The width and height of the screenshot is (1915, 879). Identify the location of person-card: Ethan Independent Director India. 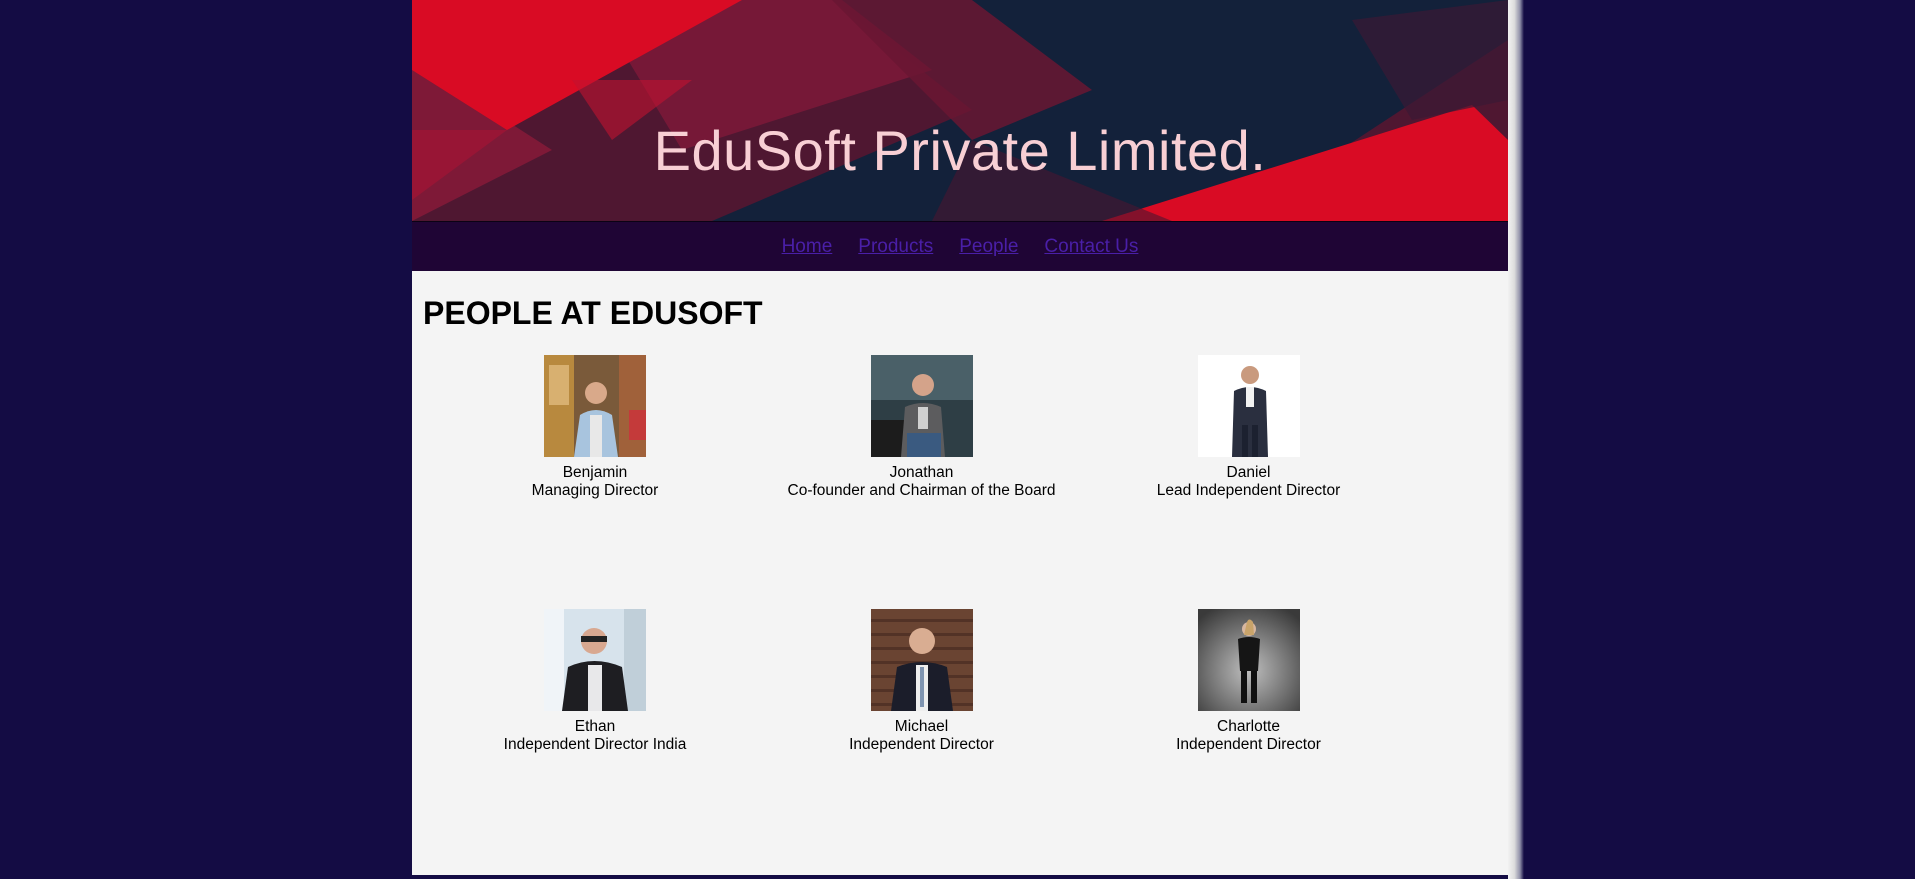
(595, 736).